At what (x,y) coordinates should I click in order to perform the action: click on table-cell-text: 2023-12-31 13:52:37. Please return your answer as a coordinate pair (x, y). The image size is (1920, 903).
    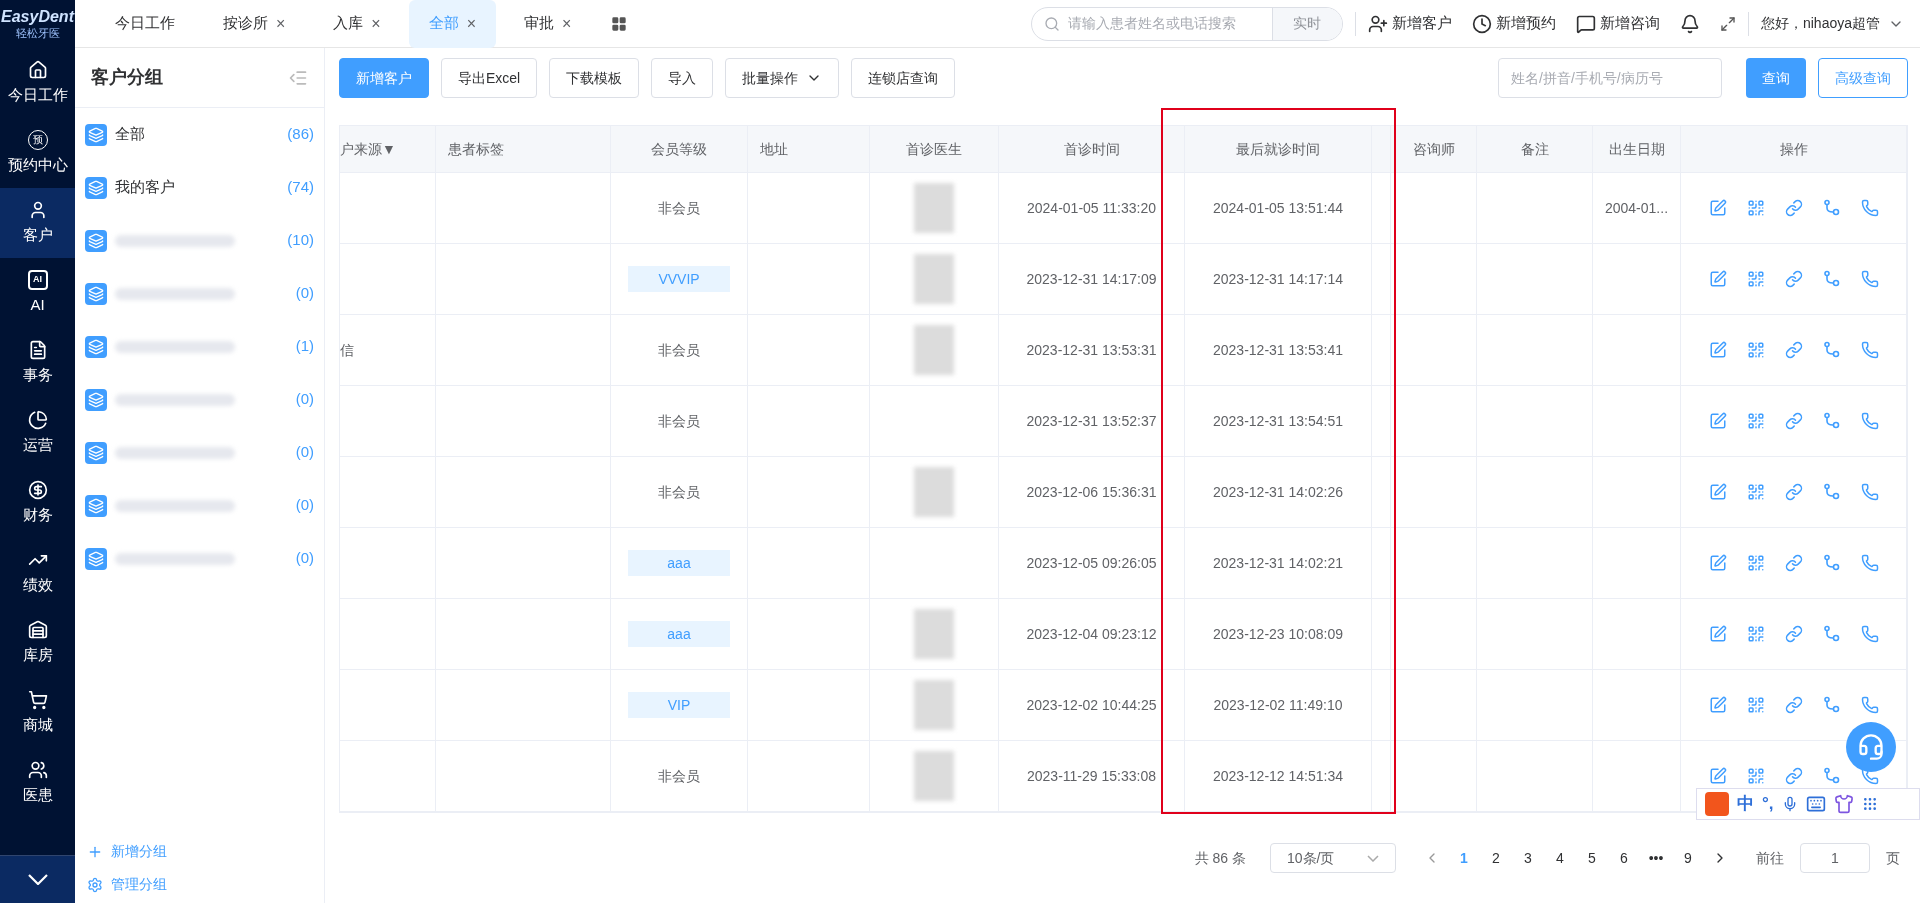
    Looking at the image, I should click on (1091, 421).